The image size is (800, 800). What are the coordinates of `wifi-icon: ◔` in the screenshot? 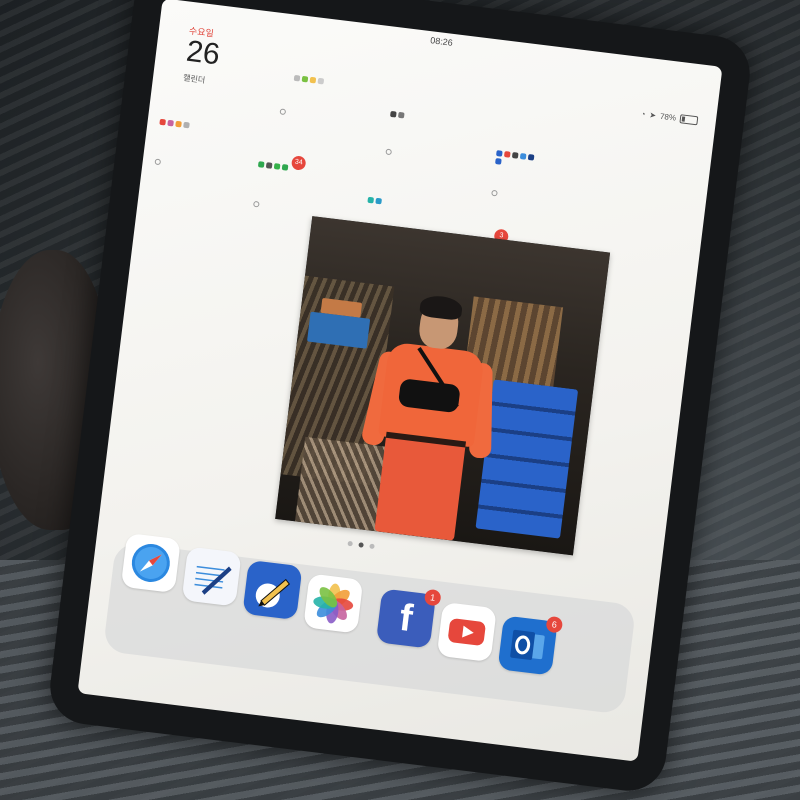 It's located at (643, 114).